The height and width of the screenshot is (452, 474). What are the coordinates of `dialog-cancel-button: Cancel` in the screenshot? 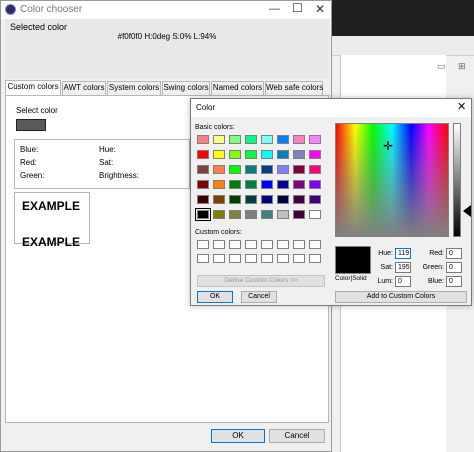 It's located at (259, 297).